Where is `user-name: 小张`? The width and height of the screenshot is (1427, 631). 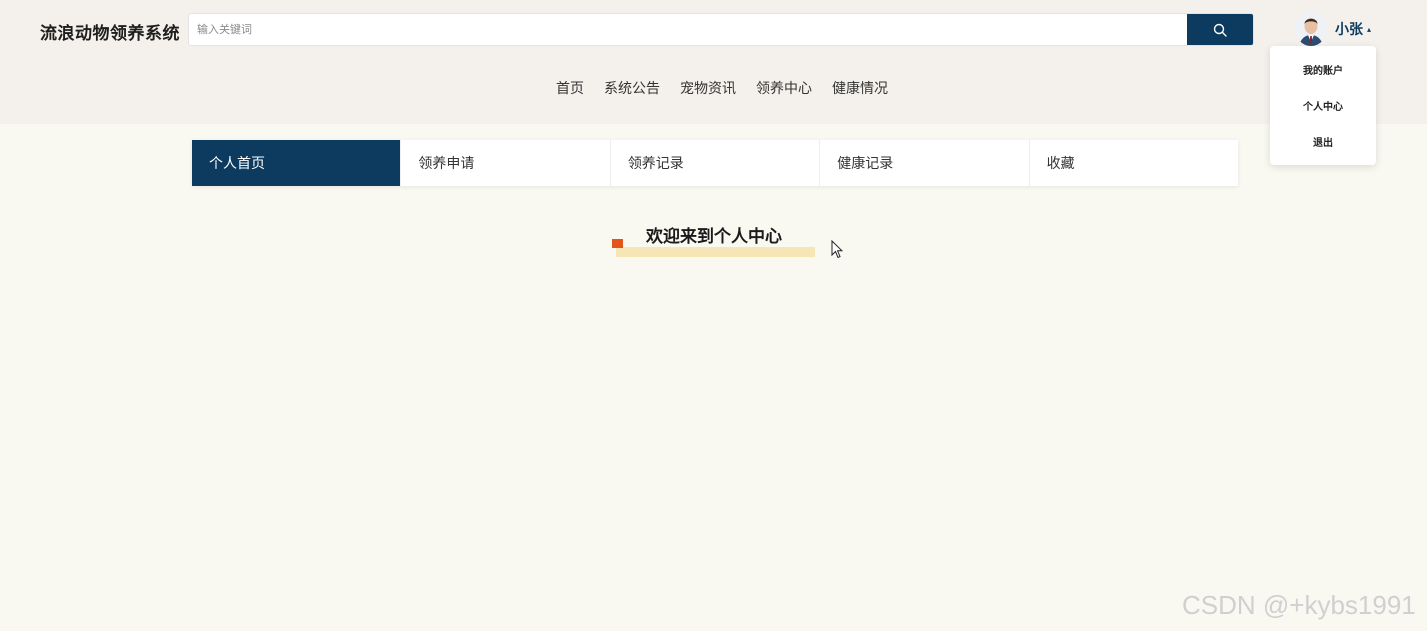 user-name: 小张 is located at coordinates (1349, 29).